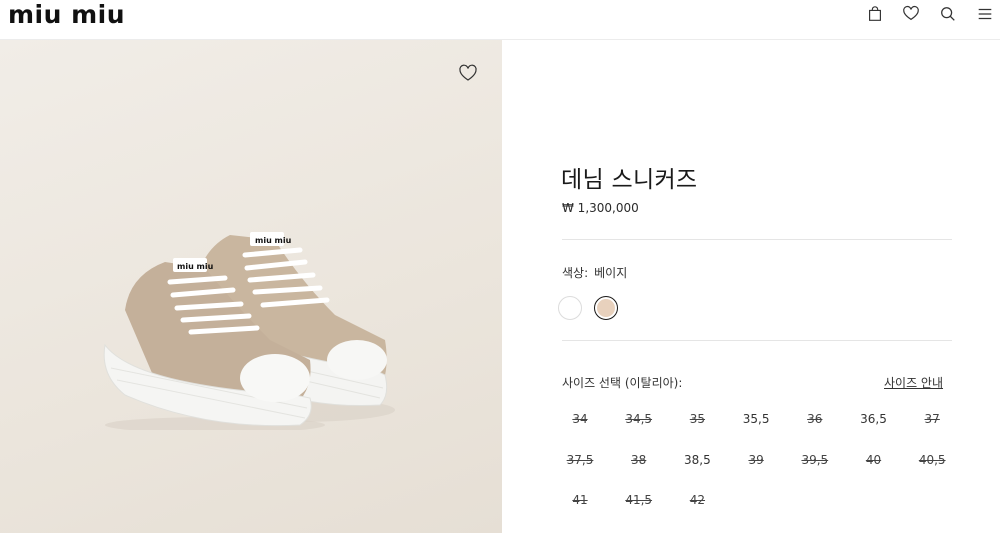 The image size is (1000, 533). I want to click on size-option: 39,5, so click(815, 460).